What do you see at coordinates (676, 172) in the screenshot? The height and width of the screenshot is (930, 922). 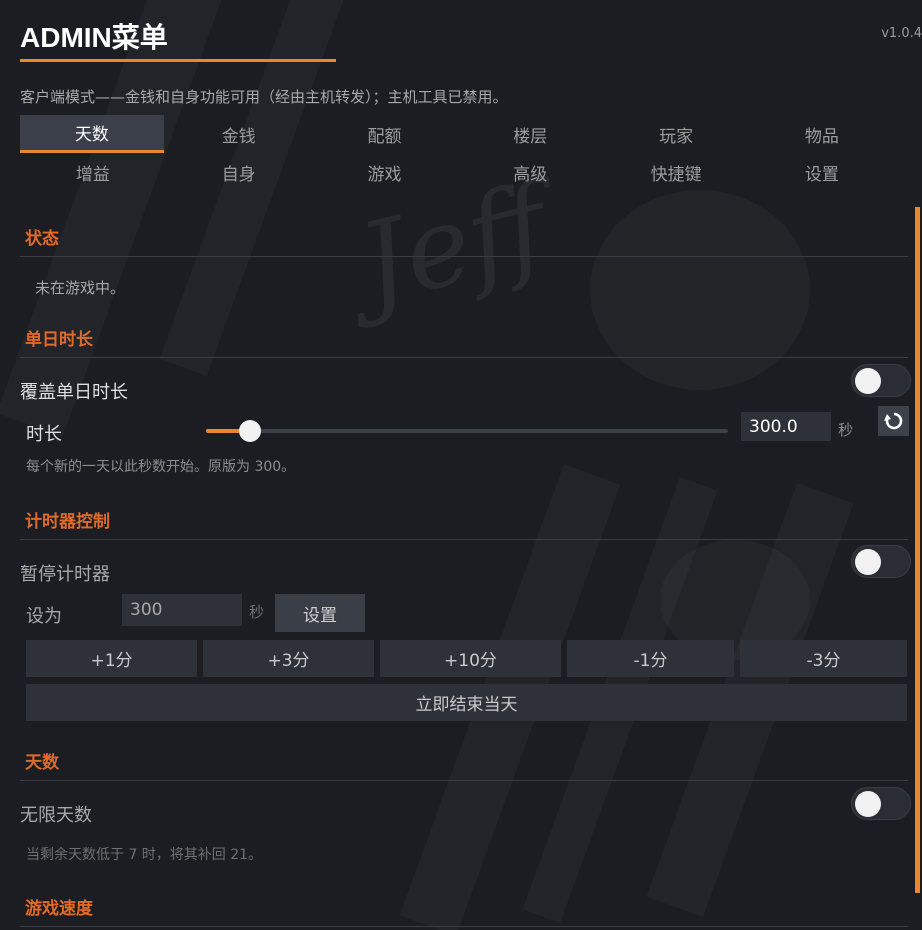 I see `tab-hotkeys: 快捷键` at bounding box center [676, 172].